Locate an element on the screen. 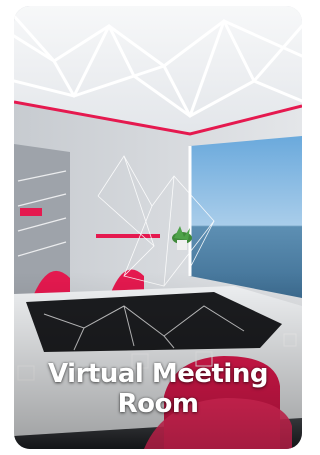  card-title-line-2: Room is located at coordinates (158, 404).